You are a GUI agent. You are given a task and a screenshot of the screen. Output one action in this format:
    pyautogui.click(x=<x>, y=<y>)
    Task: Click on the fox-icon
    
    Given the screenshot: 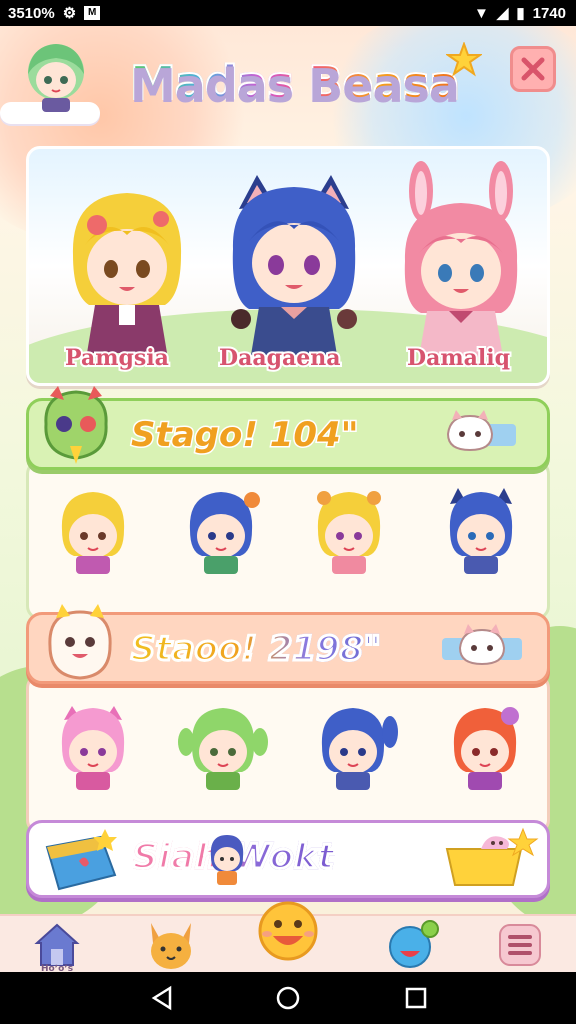 What is the action you would take?
    pyautogui.click(x=171, y=946)
    